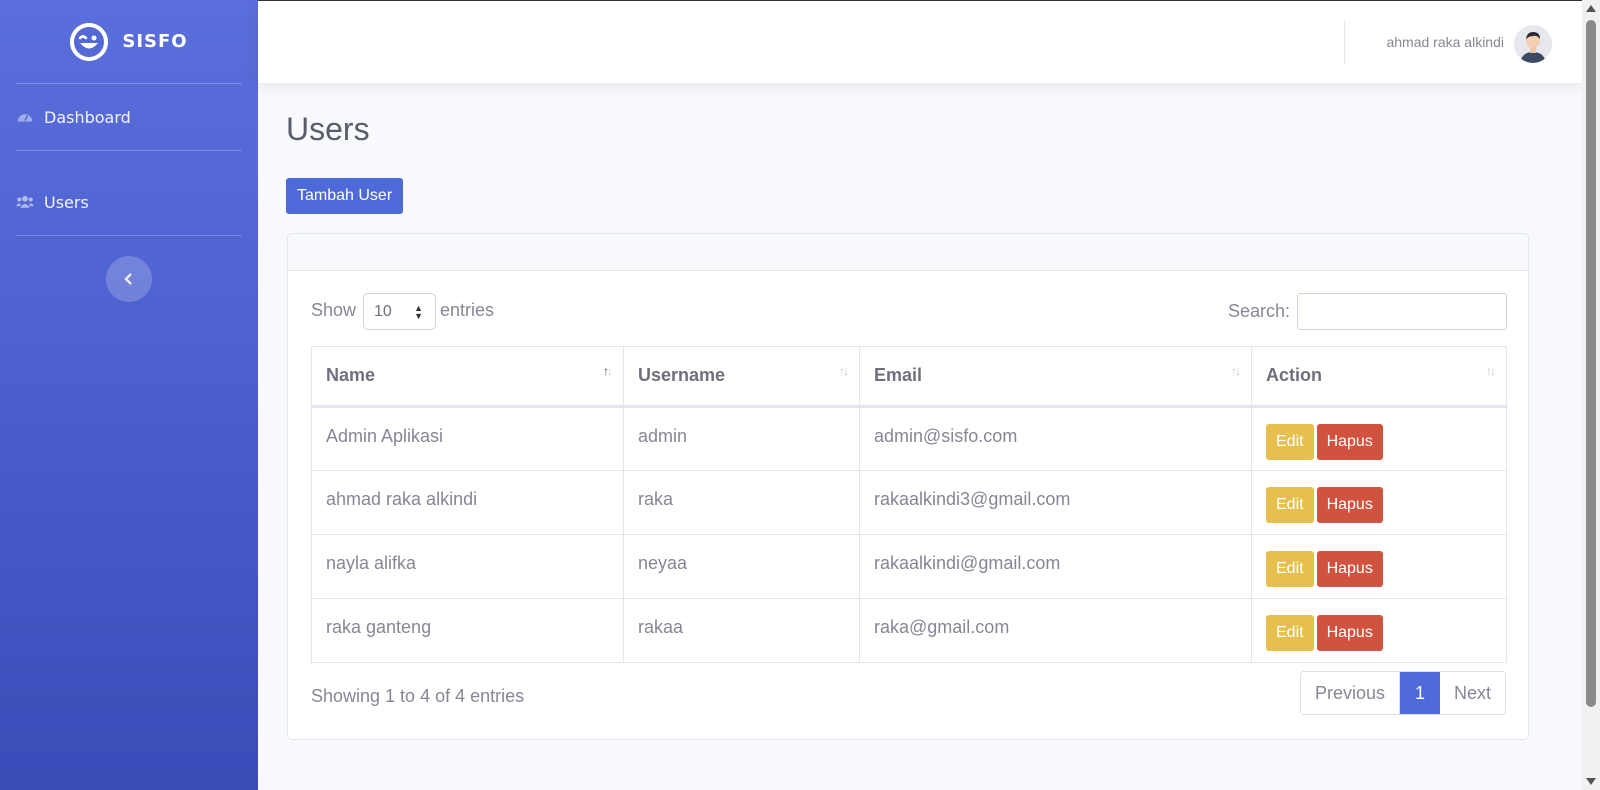 This screenshot has height=790, width=1600. What do you see at coordinates (467, 566) in the screenshot?
I see `cell-name: nayla alifka` at bounding box center [467, 566].